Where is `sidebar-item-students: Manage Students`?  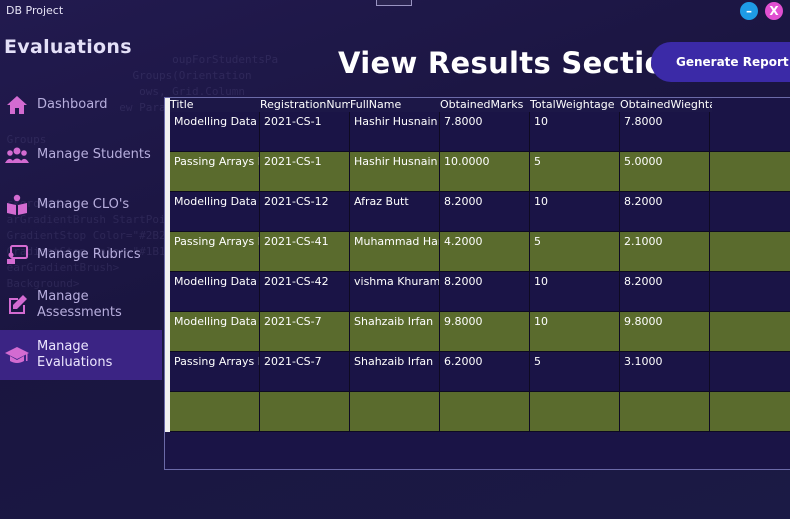 sidebar-item-students: Manage Students is located at coordinates (81, 155).